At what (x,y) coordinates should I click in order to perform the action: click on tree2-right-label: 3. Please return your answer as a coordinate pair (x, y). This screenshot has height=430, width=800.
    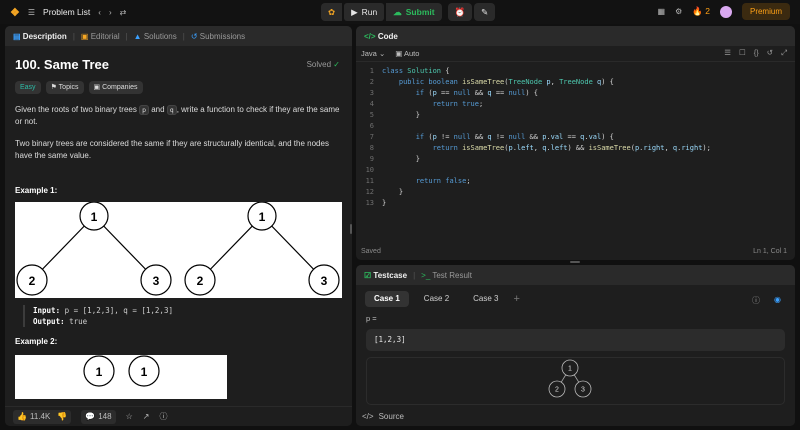
    Looking at the image, I should click on (324, 281).